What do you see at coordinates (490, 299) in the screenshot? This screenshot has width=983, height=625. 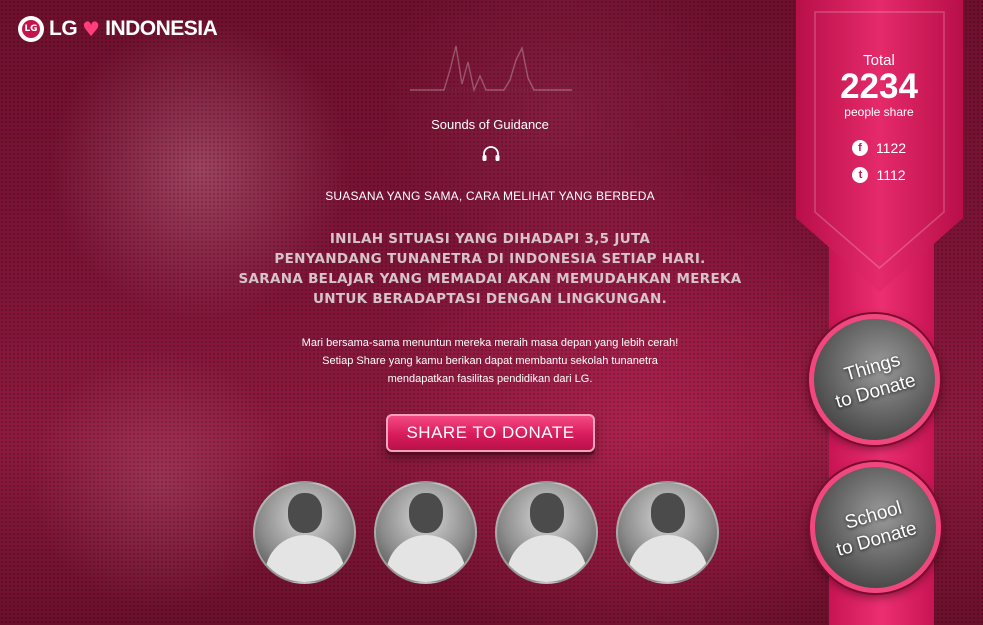 I see `situation-line: UNTUK BERADAPTASI DENGAN LINGKUNGAN.` at bounding box center [490, 299].